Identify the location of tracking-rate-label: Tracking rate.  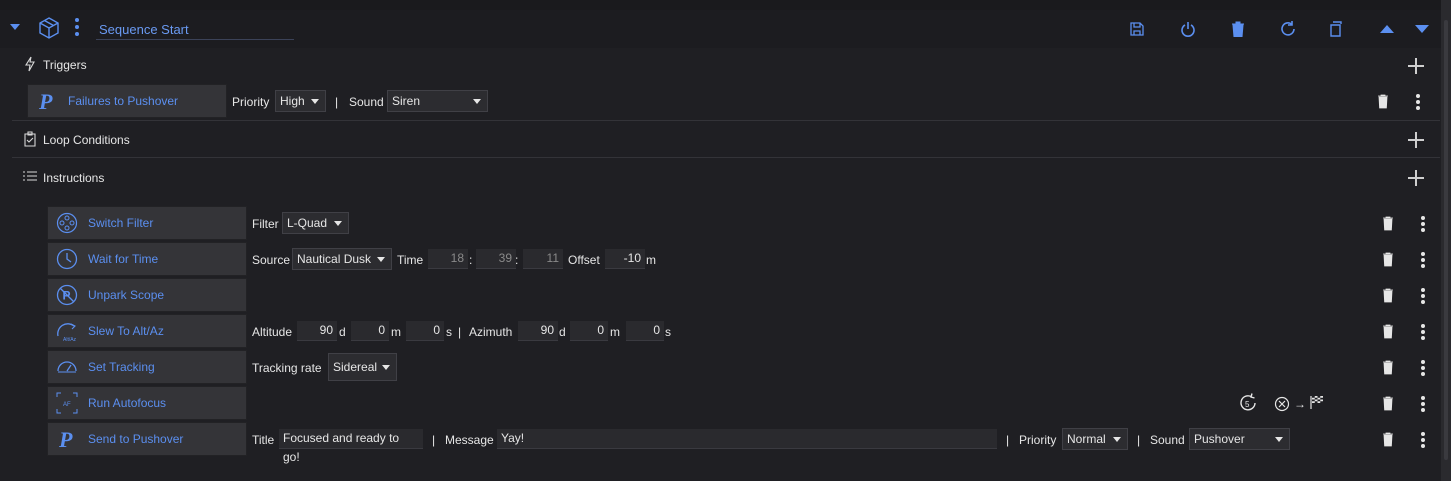
(287, 368).